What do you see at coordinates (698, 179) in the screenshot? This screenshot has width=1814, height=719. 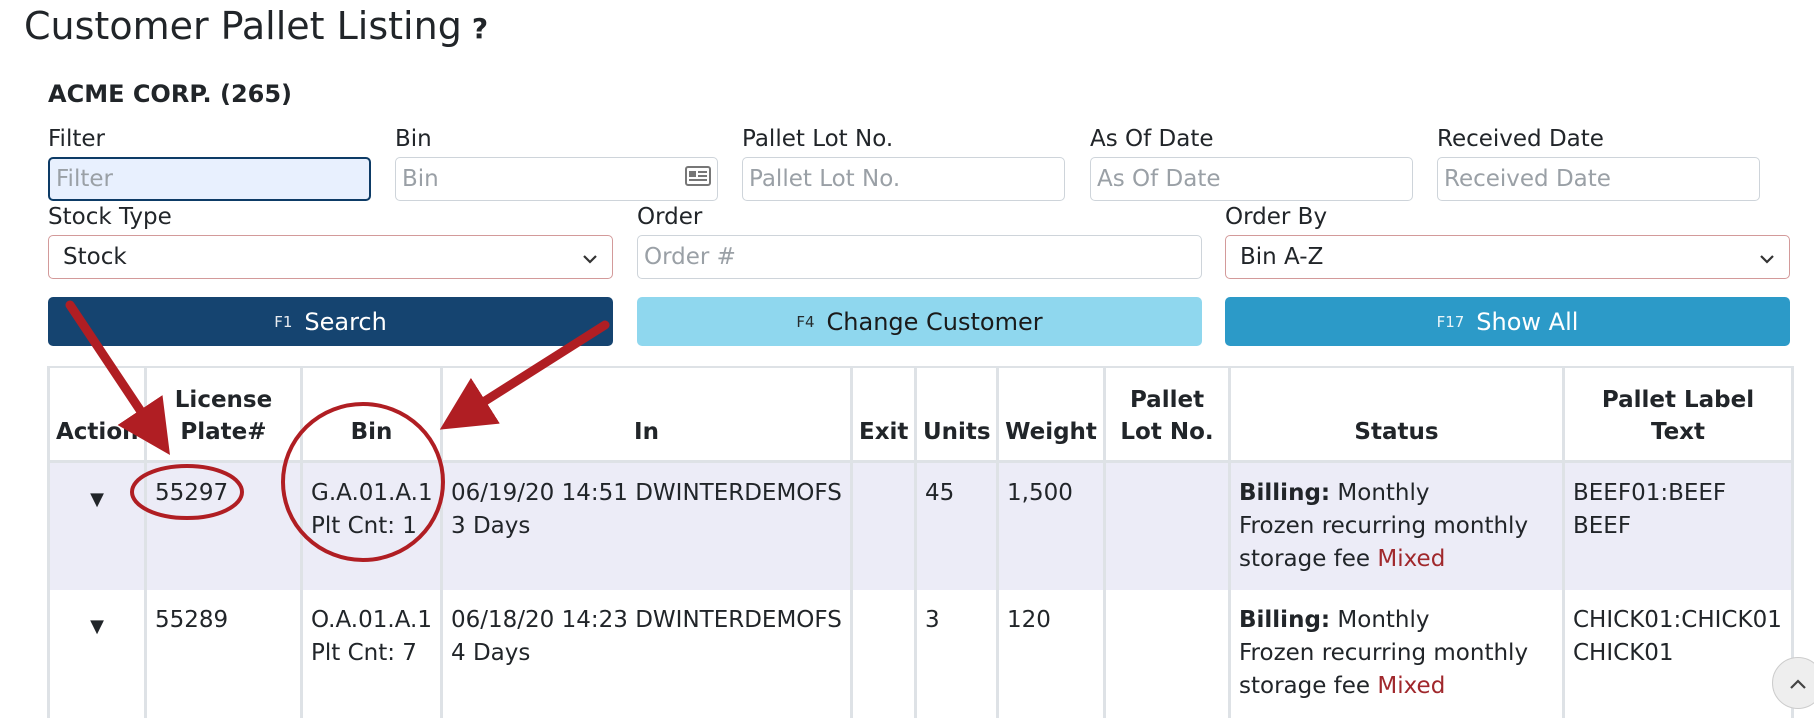 I see `id-card-icon` at bounding box center [698, 179].